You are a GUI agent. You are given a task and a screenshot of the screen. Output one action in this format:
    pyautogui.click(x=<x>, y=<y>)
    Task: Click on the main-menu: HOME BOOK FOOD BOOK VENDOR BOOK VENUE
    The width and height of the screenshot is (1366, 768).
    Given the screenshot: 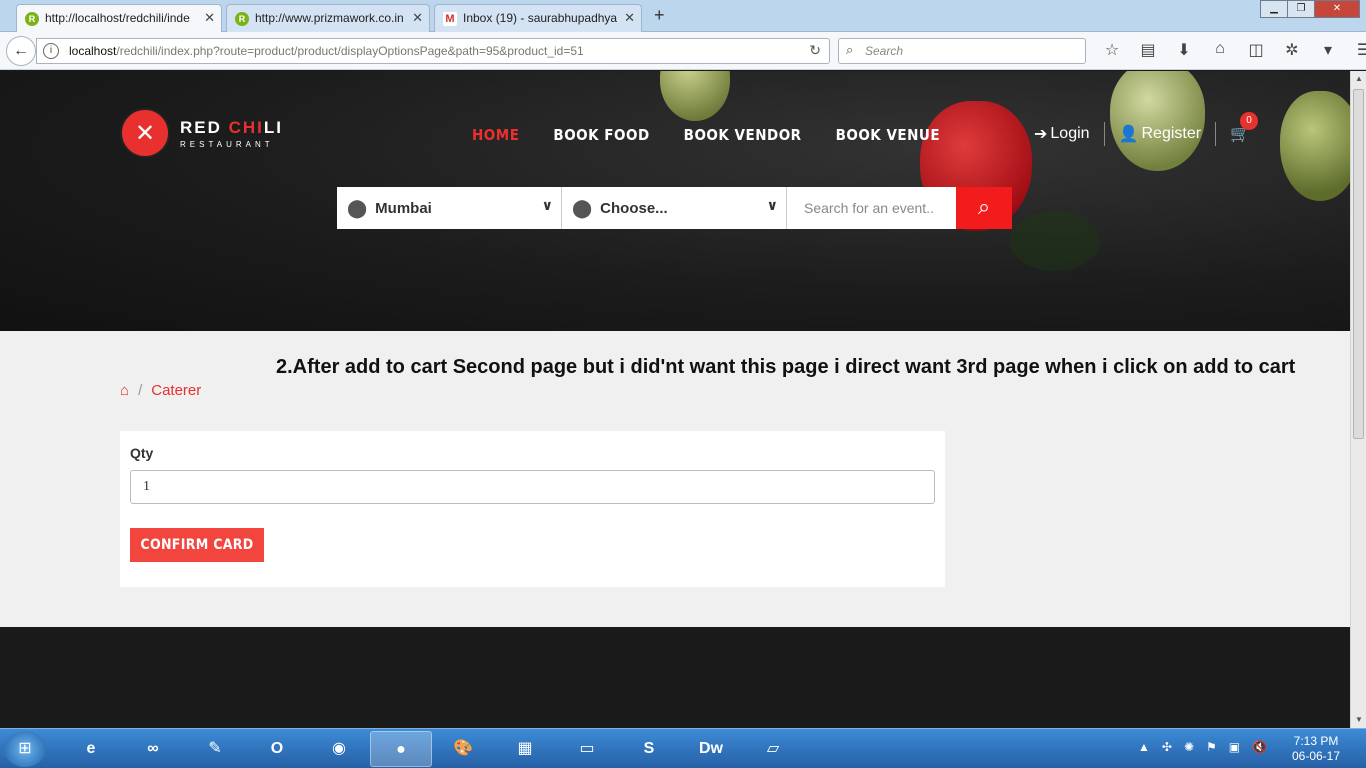 What is the action you would take?
    pyautogui.click(x=723, y=135)
    